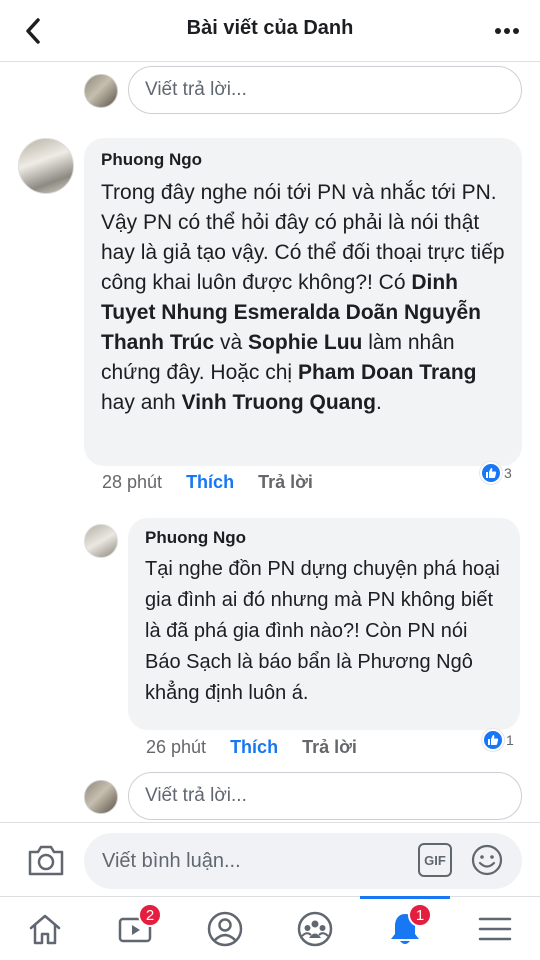  Describe the element at coordinates (305, 342) in the screenshot. I see `mention-link: Sophie Luu` at that location.